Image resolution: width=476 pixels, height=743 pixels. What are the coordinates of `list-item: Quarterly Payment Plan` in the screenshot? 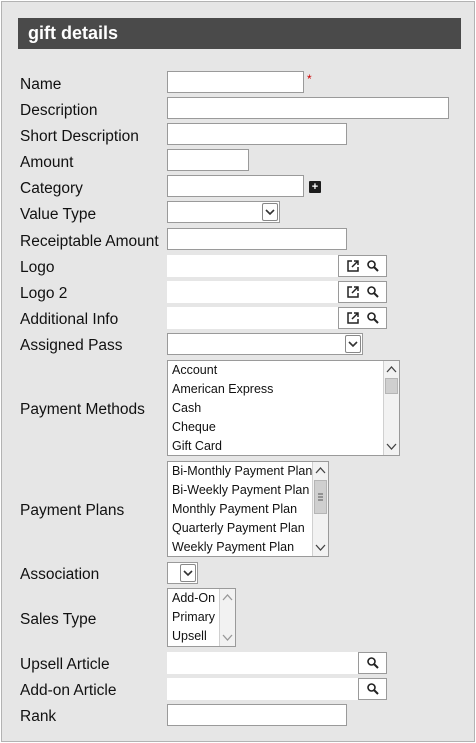 It's located at (238, 528).